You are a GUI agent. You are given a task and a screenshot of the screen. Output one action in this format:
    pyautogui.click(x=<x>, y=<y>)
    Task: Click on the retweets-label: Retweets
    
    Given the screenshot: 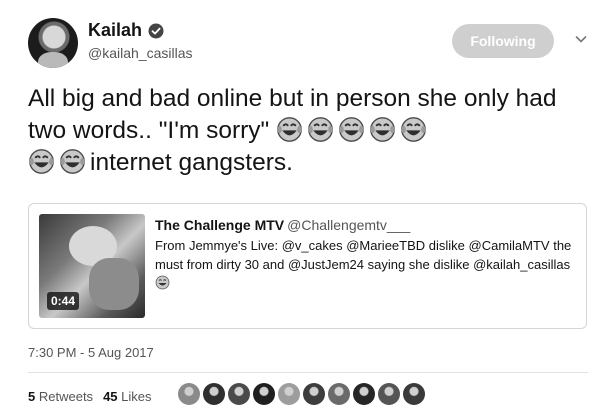 What is the action you would take?
    pyautogui.click(x=66, y=396)
    